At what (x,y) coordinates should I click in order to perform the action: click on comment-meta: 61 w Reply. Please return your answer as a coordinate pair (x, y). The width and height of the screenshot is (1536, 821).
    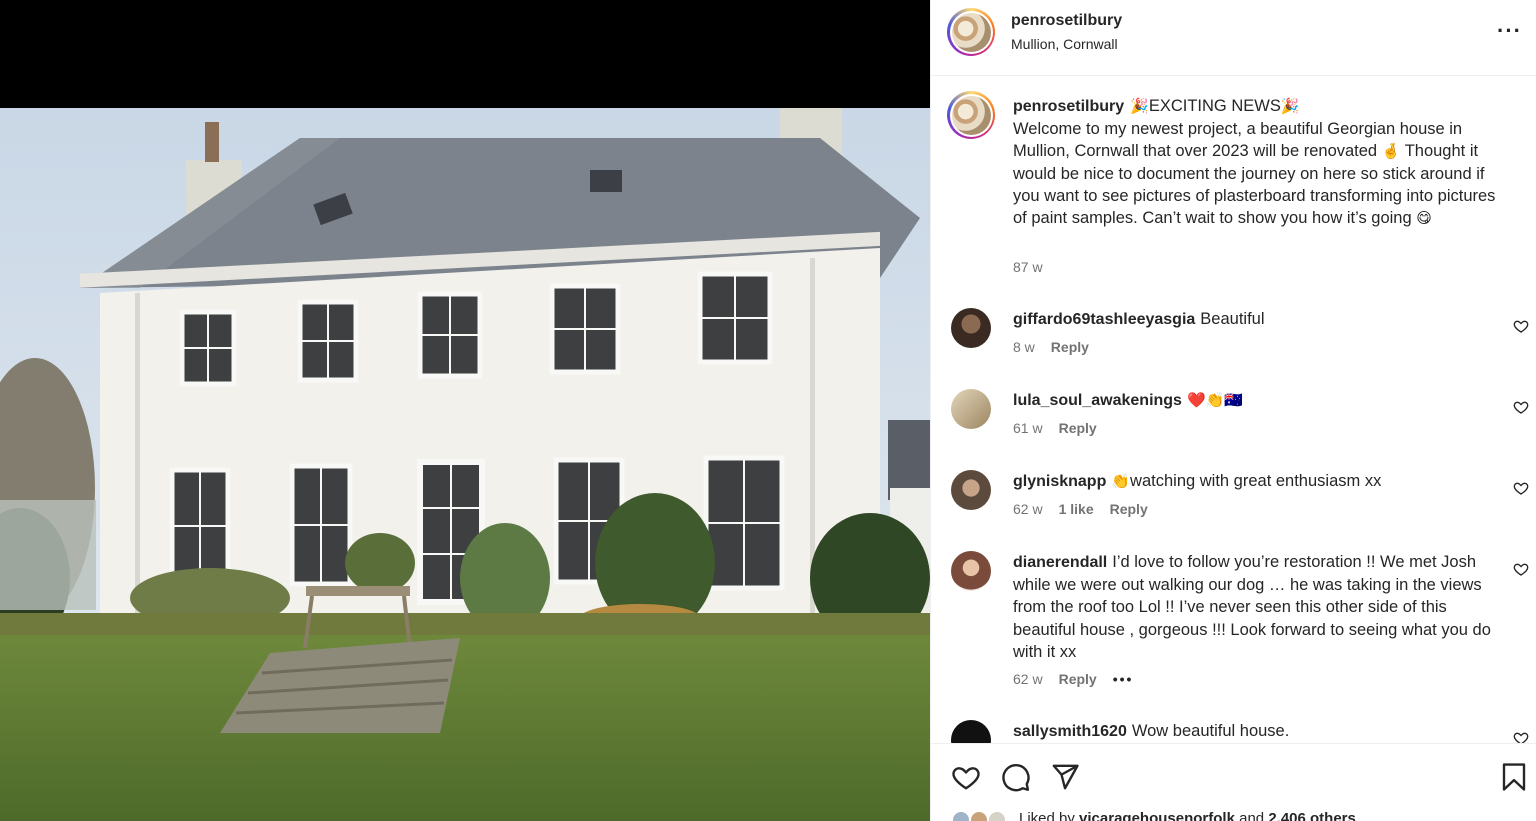
    Looking at the image, I should click on (1055, 428).